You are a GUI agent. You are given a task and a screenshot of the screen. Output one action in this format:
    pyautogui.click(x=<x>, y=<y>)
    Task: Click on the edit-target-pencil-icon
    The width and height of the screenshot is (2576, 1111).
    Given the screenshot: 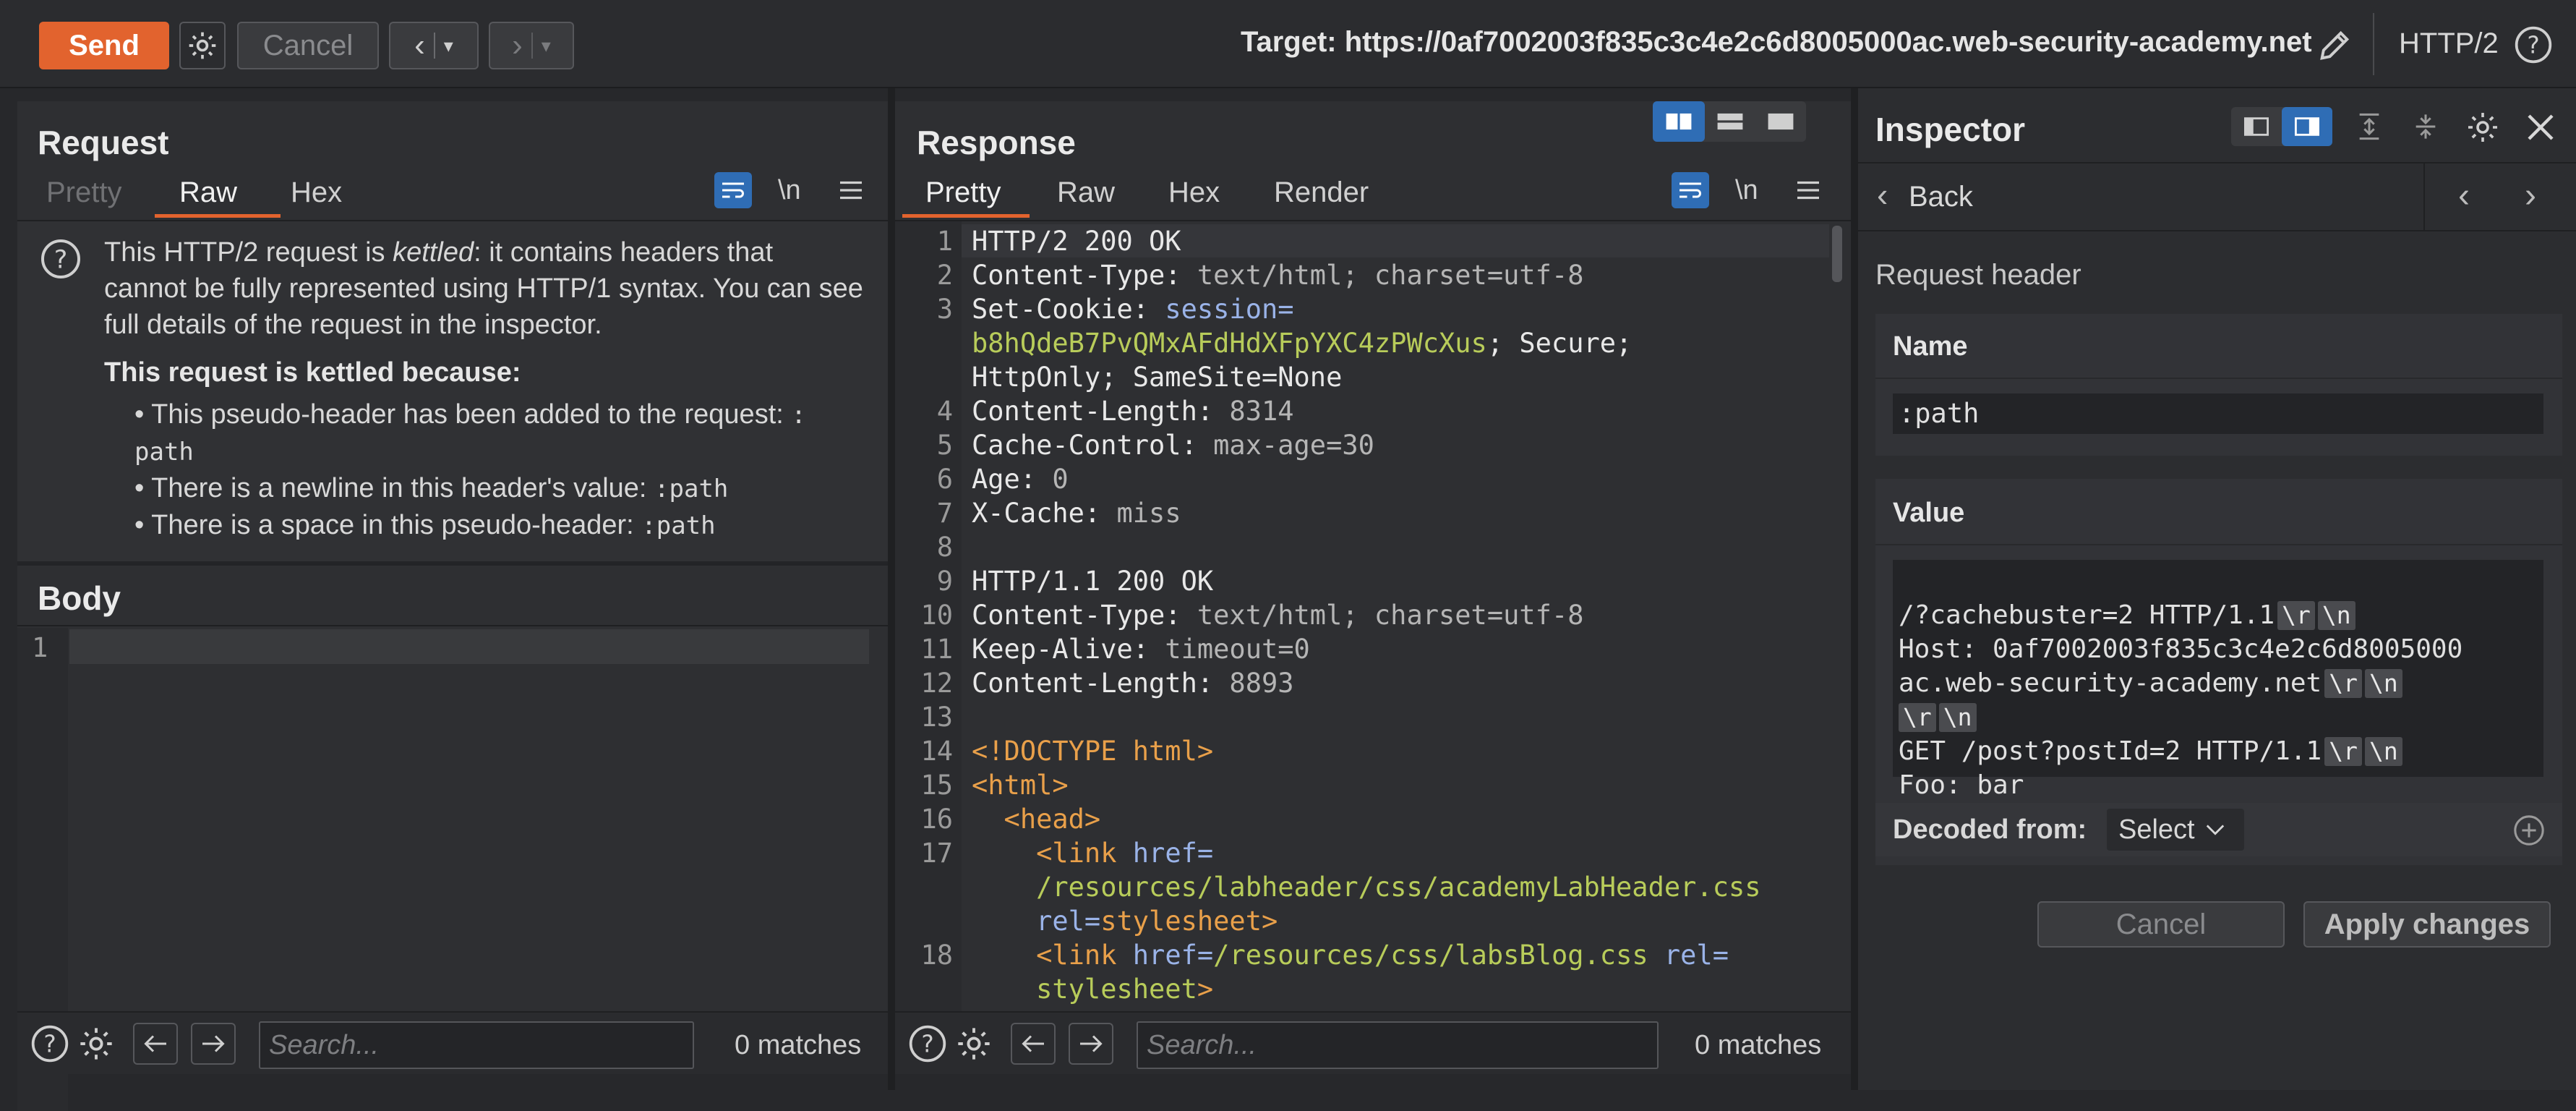 What is the action you would take?
    pyautogui.click(x=2334, y=45)
    